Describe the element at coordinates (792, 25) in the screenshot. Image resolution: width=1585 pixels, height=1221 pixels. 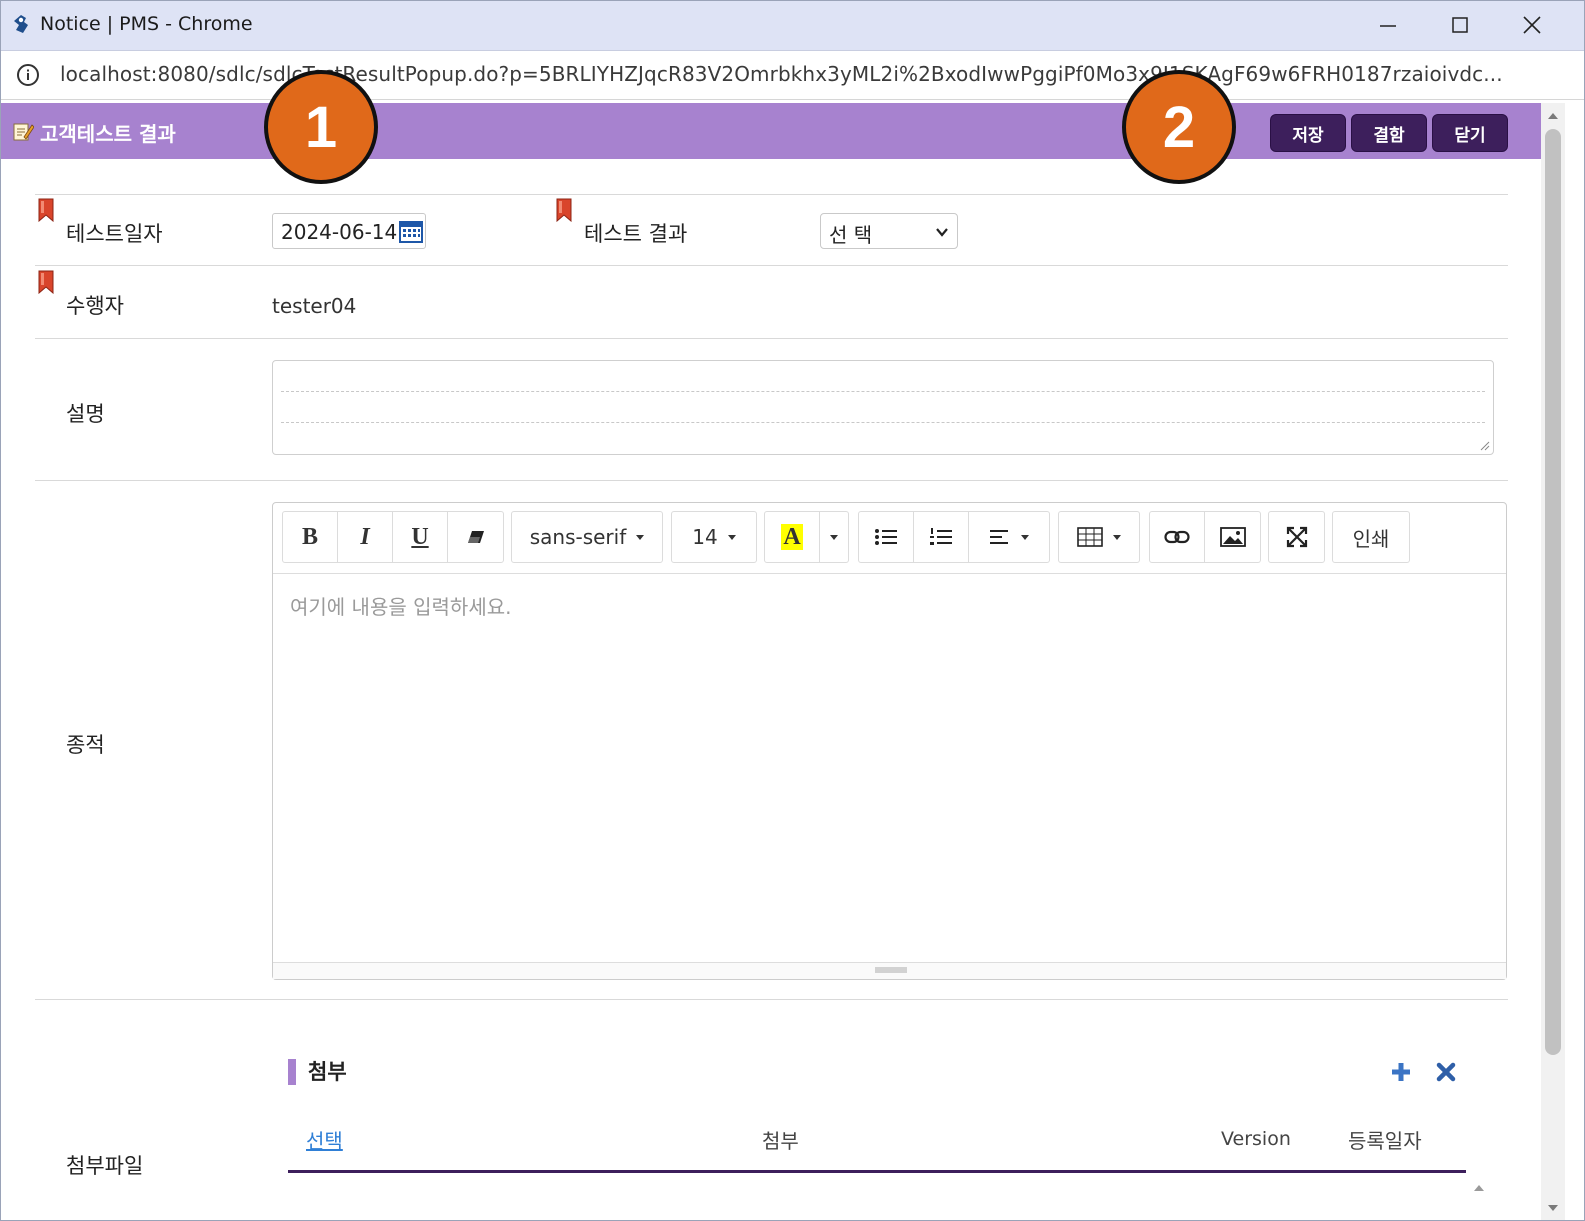
I see `window-titlebar: Notice | PMS - Chrome` at that location.